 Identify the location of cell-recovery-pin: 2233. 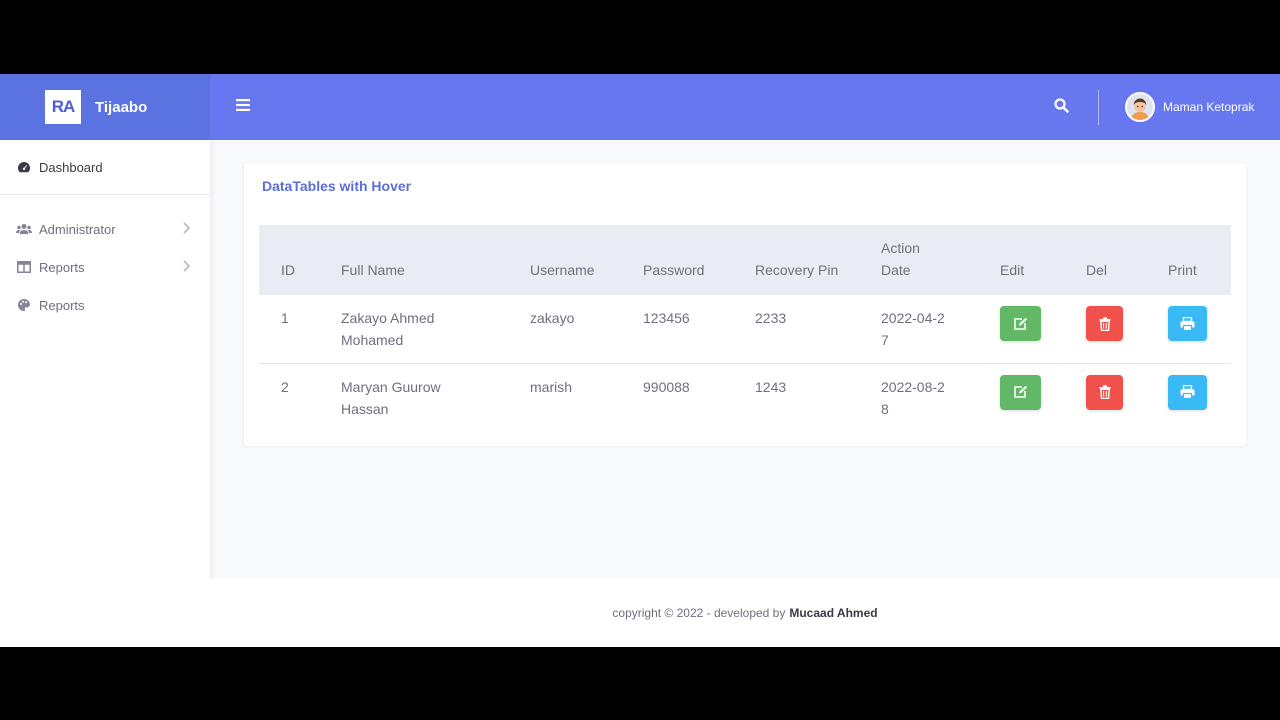
(771, 318).